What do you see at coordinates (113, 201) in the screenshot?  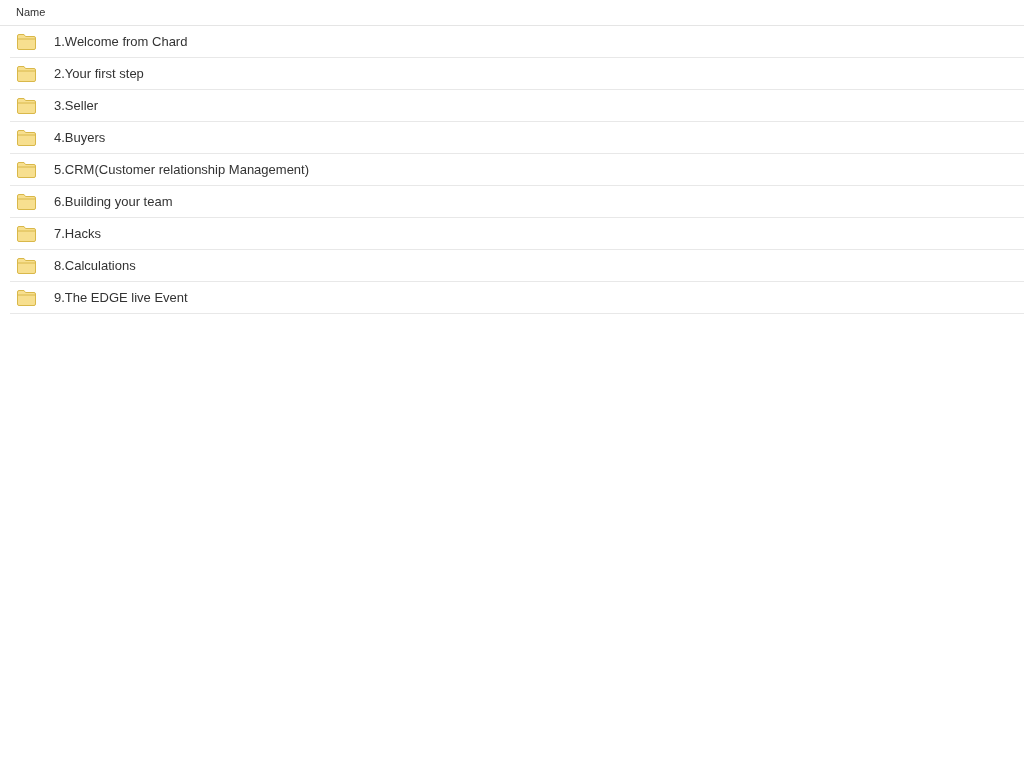 I see `folder-name: 6.Building your team` at bounding box center [113, 201].